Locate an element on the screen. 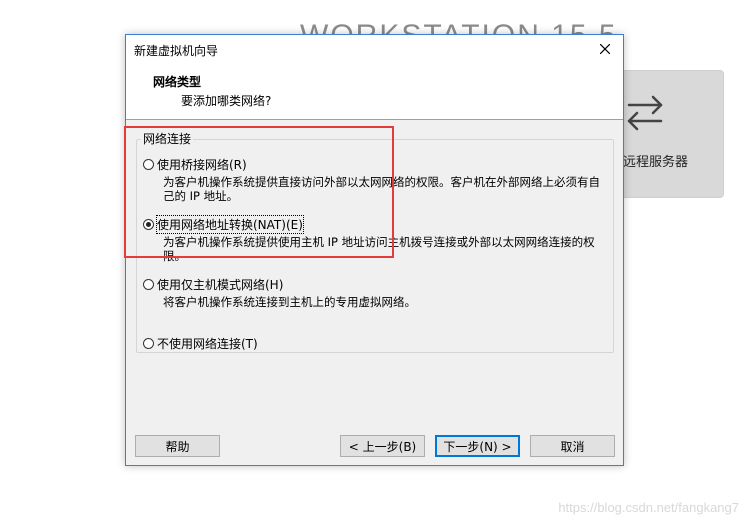 The width and height of the screenshot is (747, 525). back-button: < 上一步(B) is located at coordinates (382, 446).